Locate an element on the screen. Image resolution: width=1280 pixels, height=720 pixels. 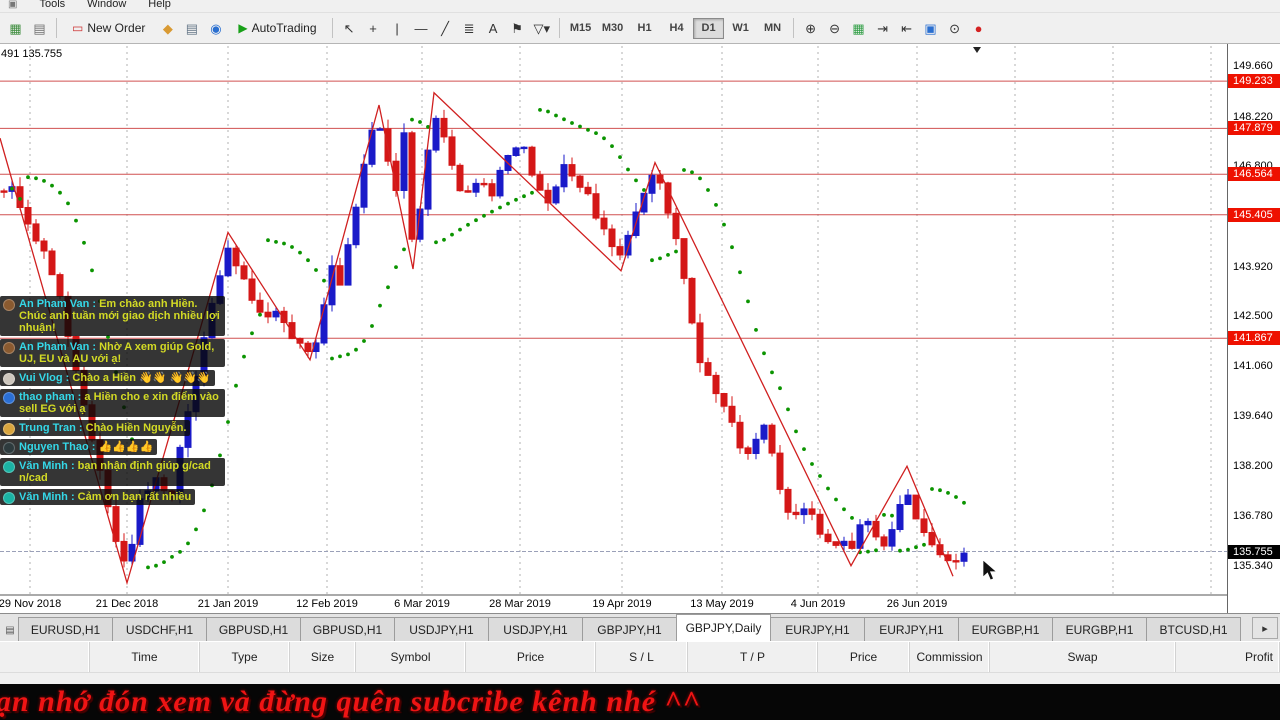
new-order-icon: ▭ is located at coordinates (78, 28).